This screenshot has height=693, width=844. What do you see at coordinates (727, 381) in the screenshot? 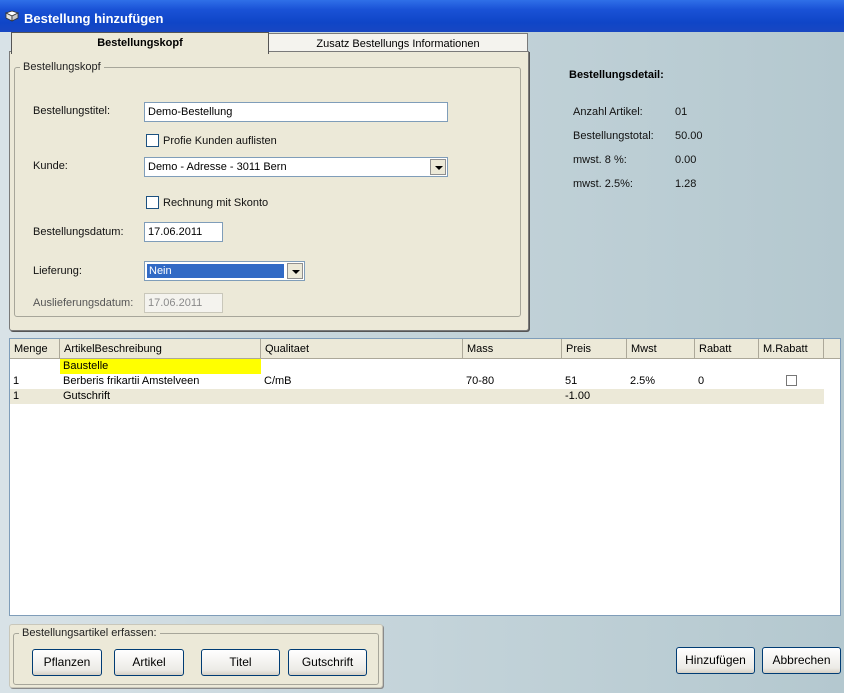
I see `cell-rabatt: 0` at bounding box center [727, 381].